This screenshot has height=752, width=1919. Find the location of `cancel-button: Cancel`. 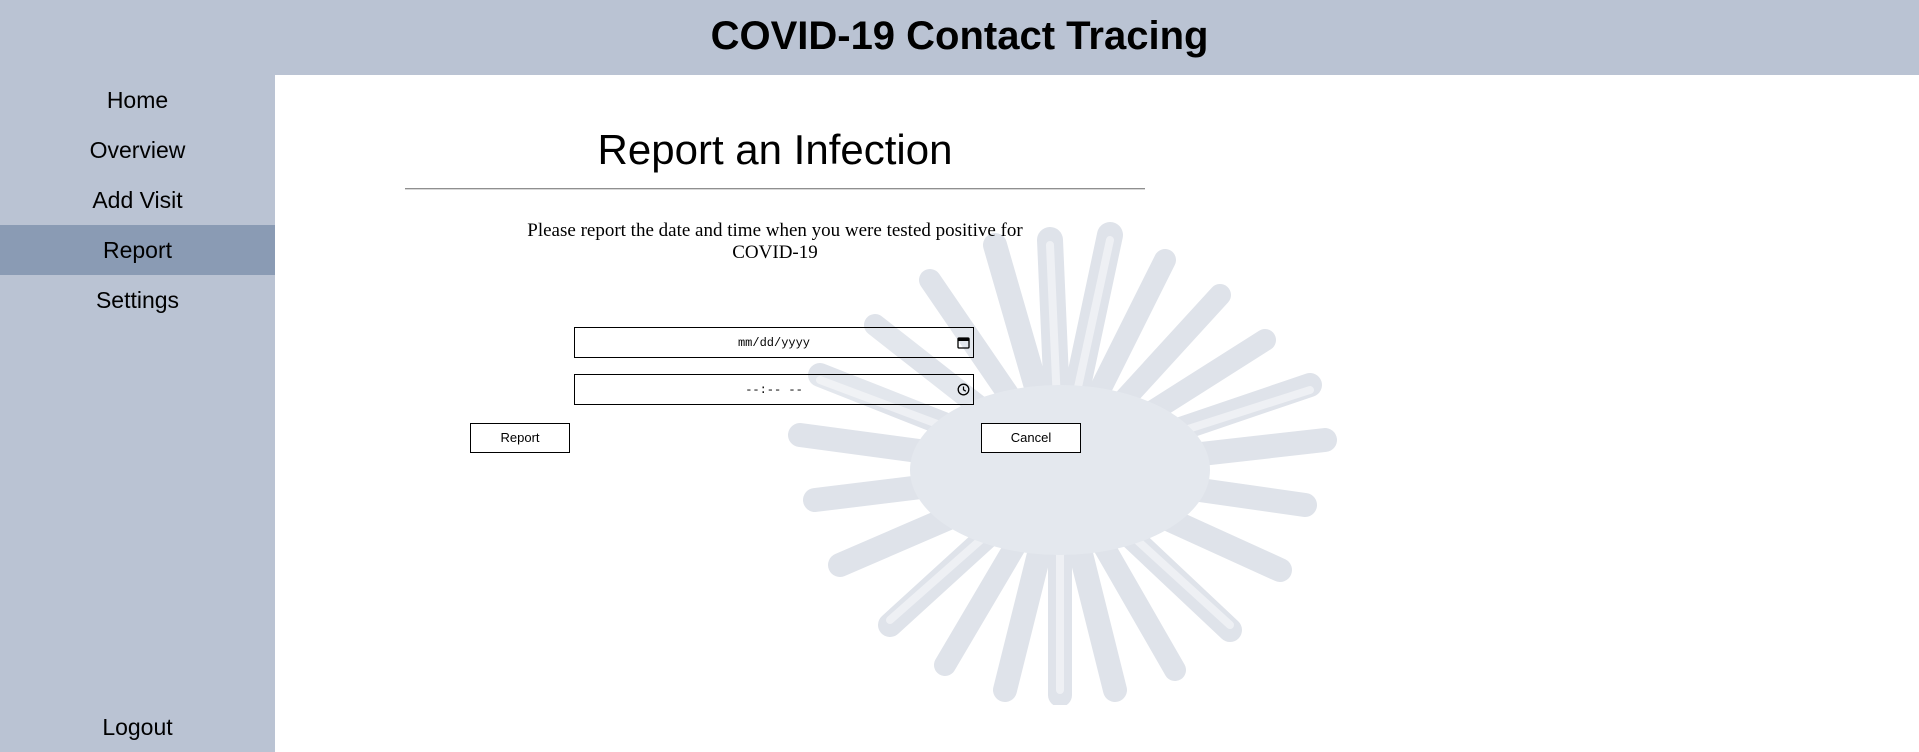

cancel-button: Cancel is located at coordinates (1031, 438).